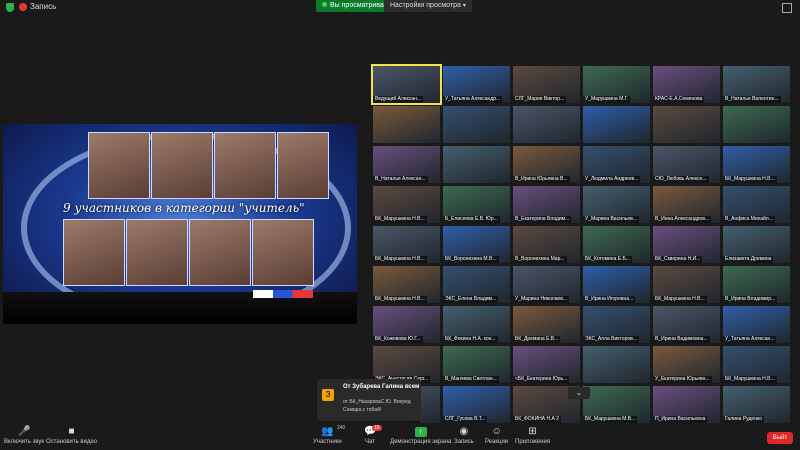 The height and width of the screenshot is (450, 800). What do you see at coordinates (464, 436) in the screenshot?
I see `record-button: ◉ Запись` at bounding box center [464, 436].